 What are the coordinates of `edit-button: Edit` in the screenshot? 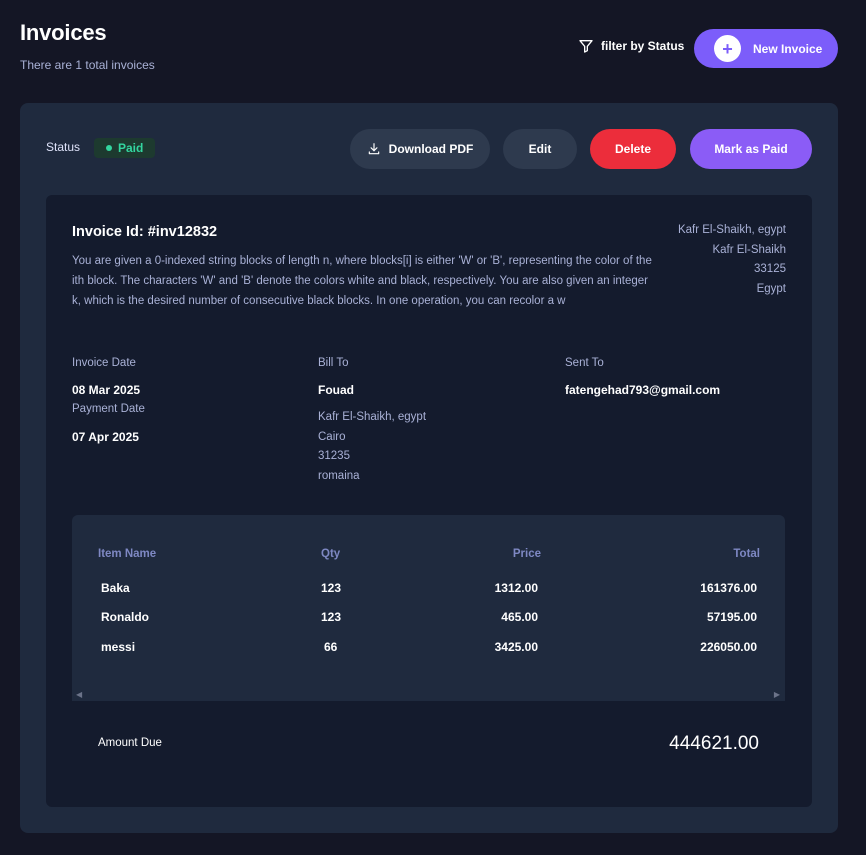 It's located at (540, 149).